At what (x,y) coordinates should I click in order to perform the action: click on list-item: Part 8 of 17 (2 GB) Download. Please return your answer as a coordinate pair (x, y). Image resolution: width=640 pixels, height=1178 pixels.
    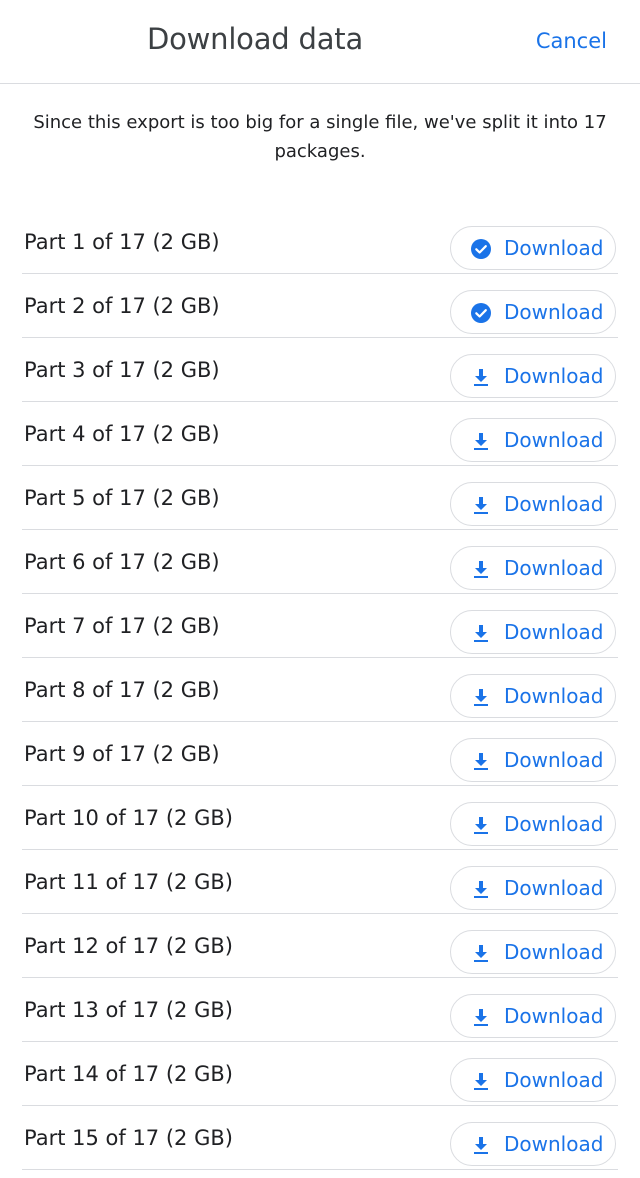
    Looking at the image, I should click on (320, 690).